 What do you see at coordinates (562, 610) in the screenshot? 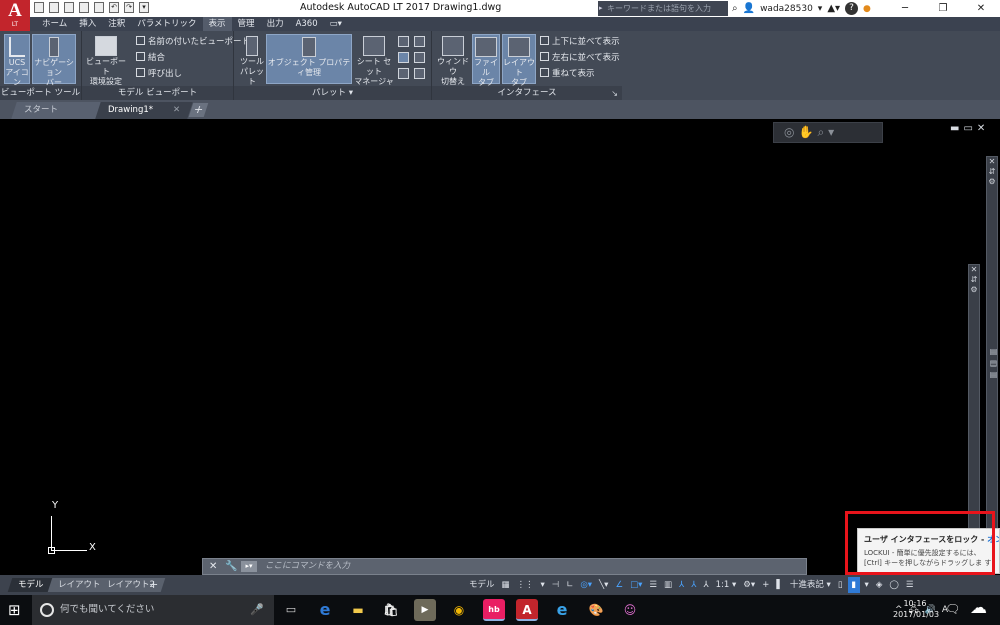
I see `internet-explorer-icon: e` at bounding box center [562, 610].